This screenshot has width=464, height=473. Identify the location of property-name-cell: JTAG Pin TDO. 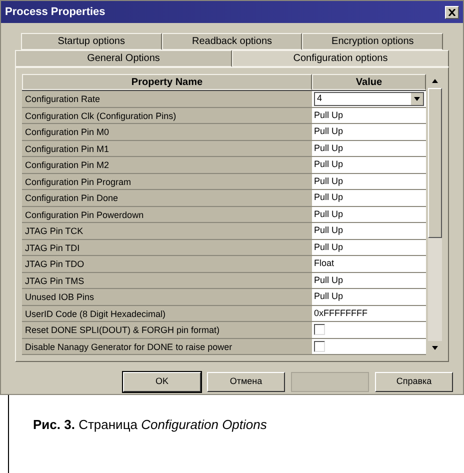
(167, 264).